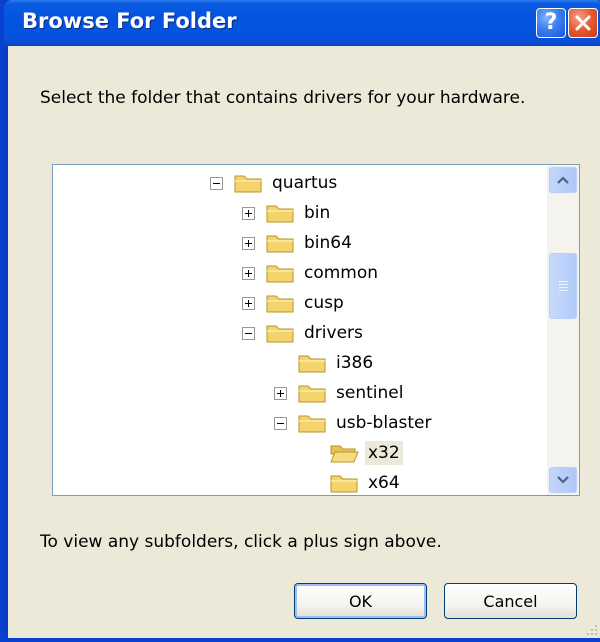 The height and width of the screenshot is (642, 600). Describe the element at coordinates (510, 601) in the screenshot. I see `cancel-button: Cancel` at that location.